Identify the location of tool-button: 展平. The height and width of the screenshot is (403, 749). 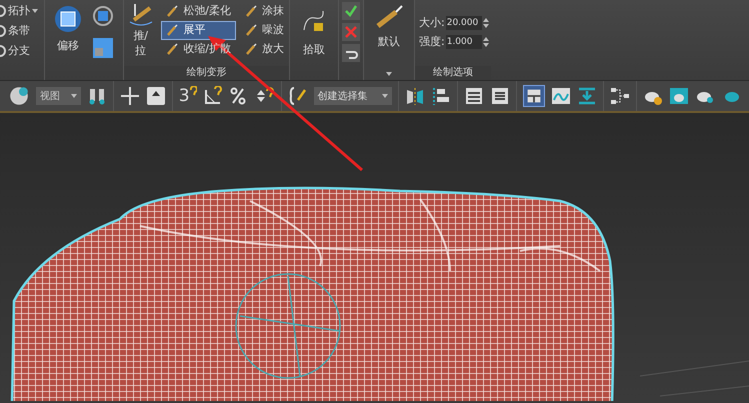
(198, 30).